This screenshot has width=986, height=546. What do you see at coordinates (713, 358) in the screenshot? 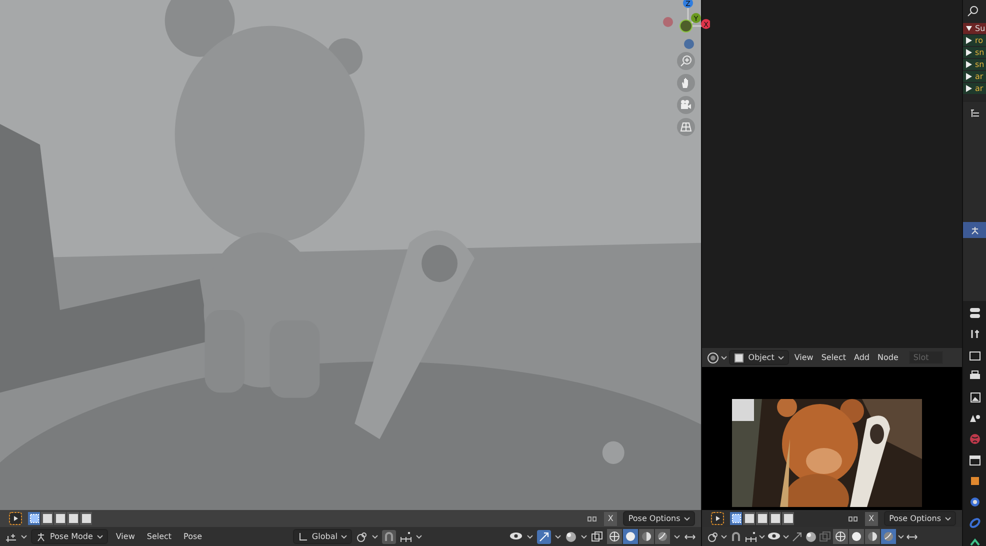
I see `shader-editor-icon` at bounding box center [713, 358].